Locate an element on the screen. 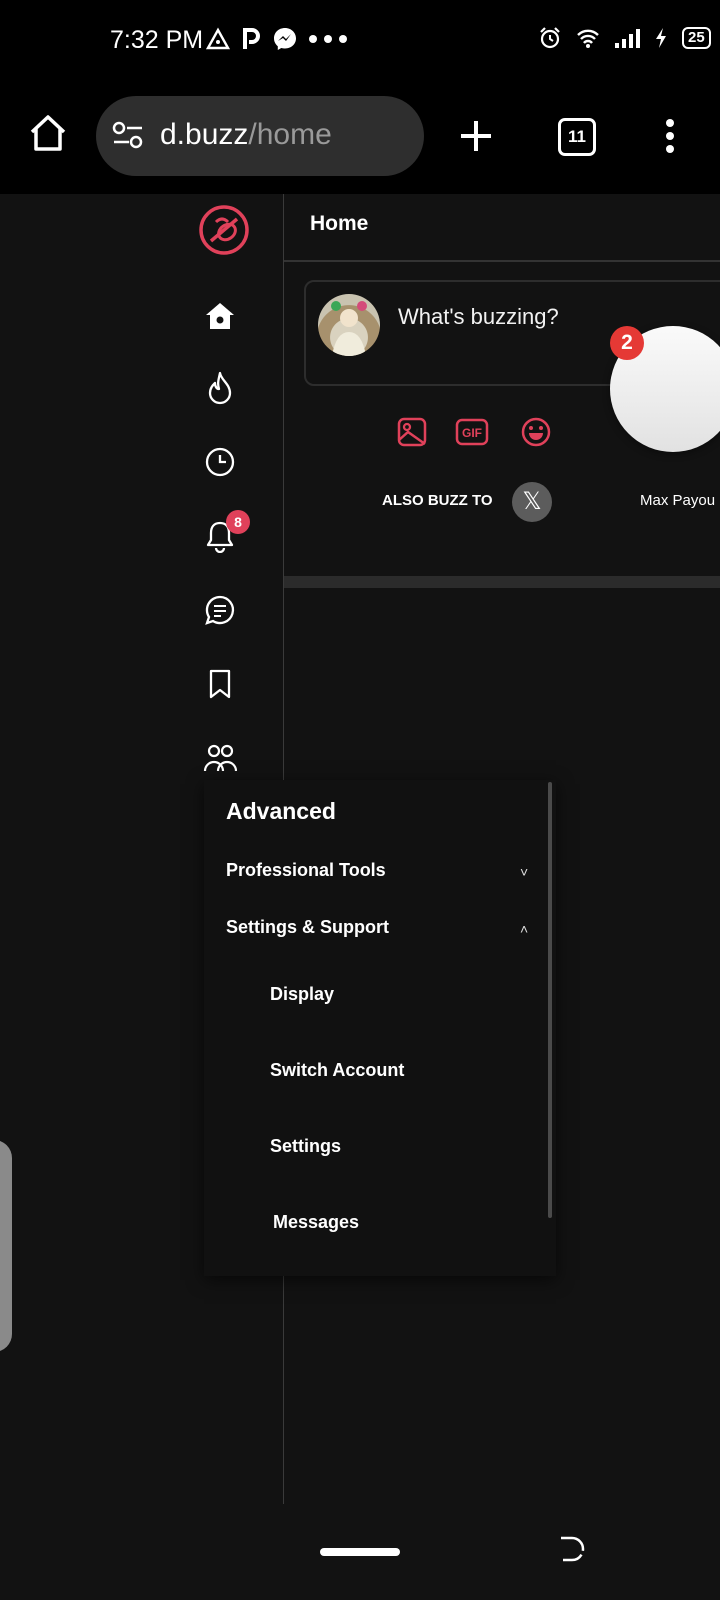 Image resolution: width=720 pixels, height=1600 pixels. signal-icon is located at coordinates (627, 38).